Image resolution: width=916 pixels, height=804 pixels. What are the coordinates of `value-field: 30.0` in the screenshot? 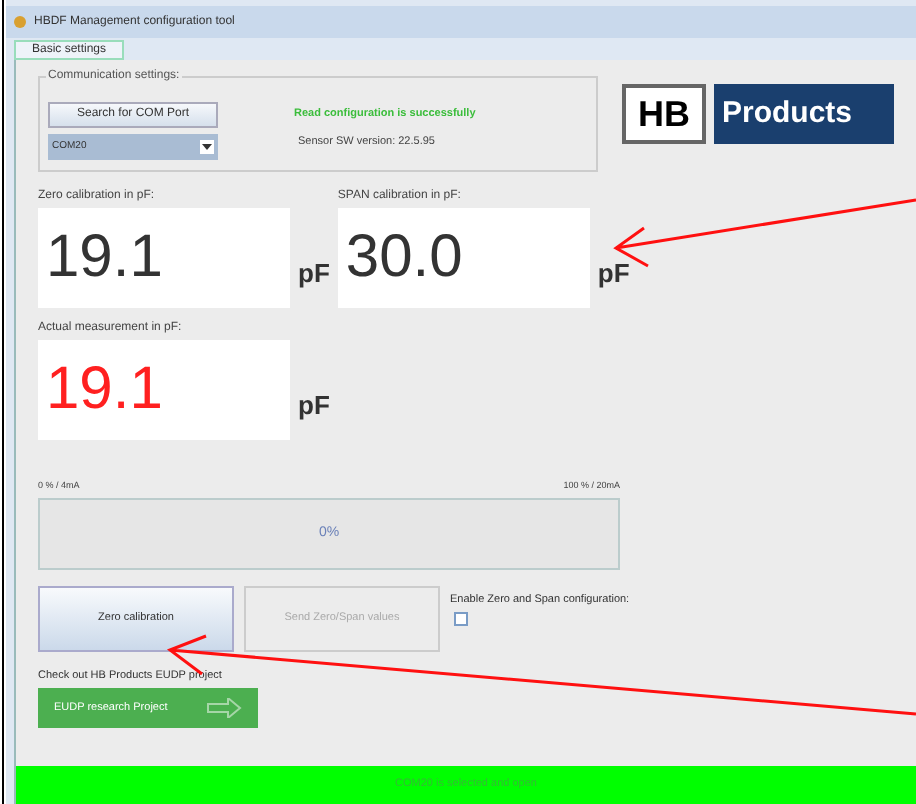 It's located at (463, 258).